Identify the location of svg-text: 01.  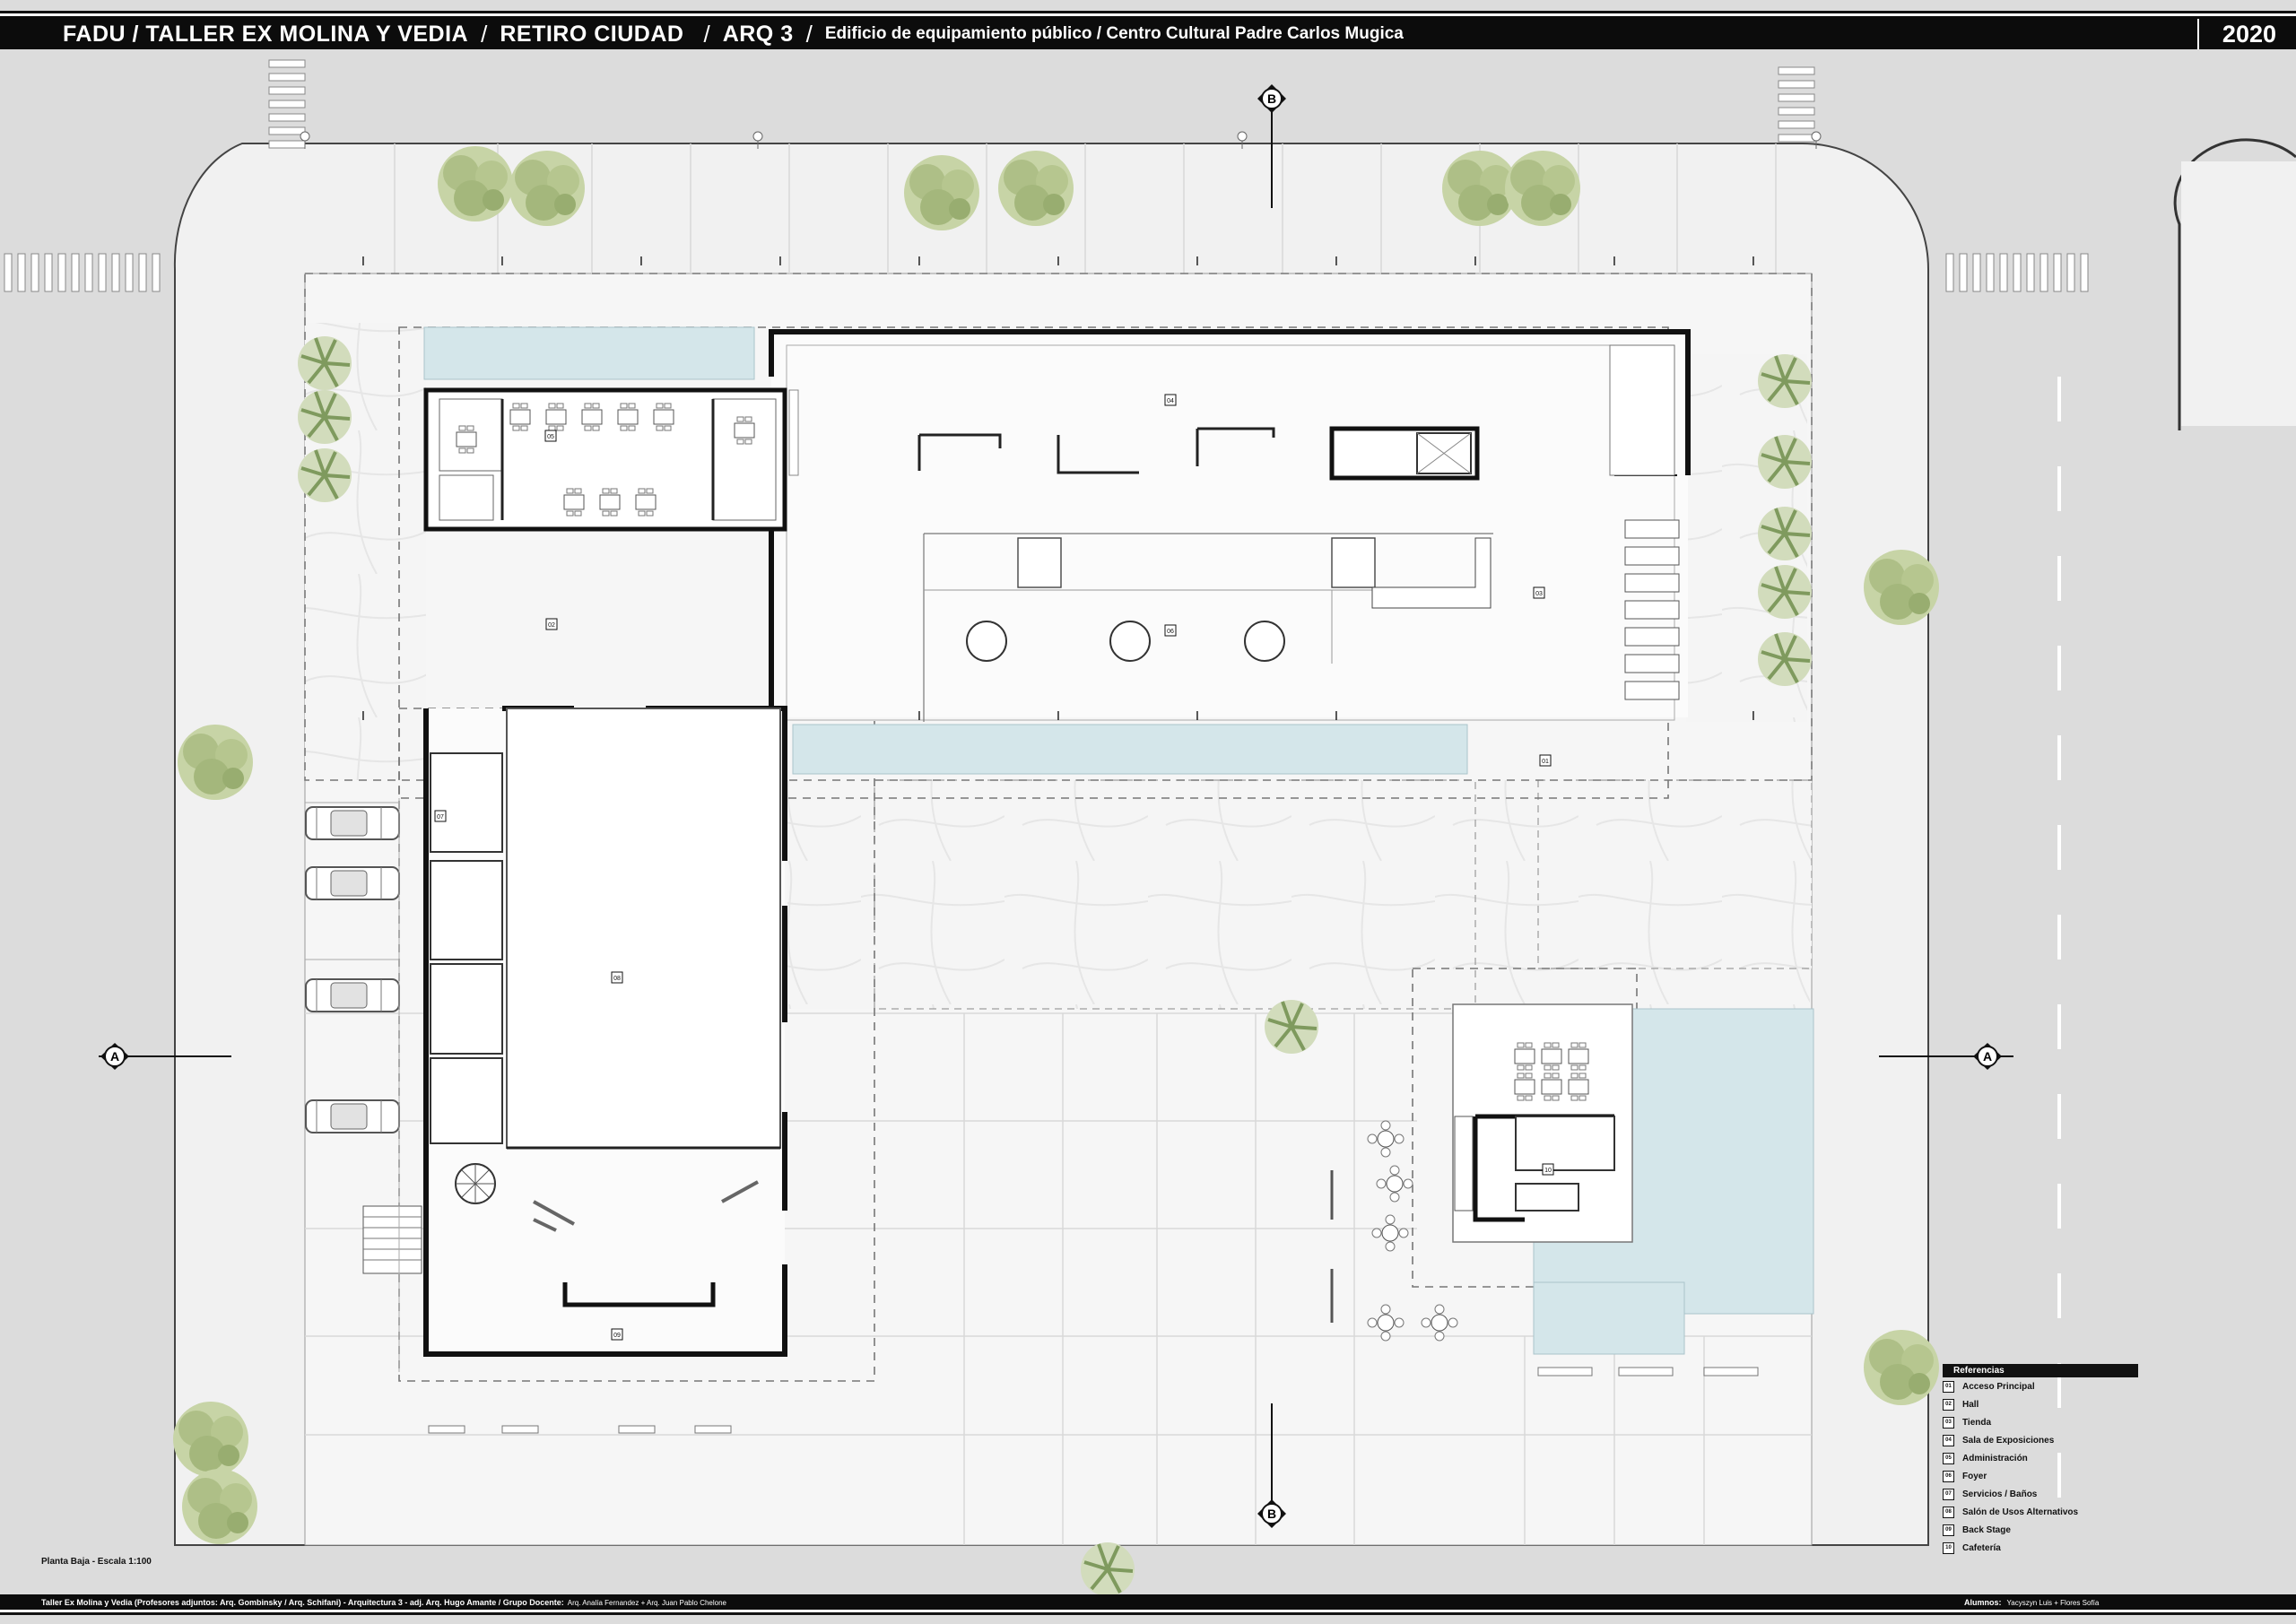
(1545, 762).